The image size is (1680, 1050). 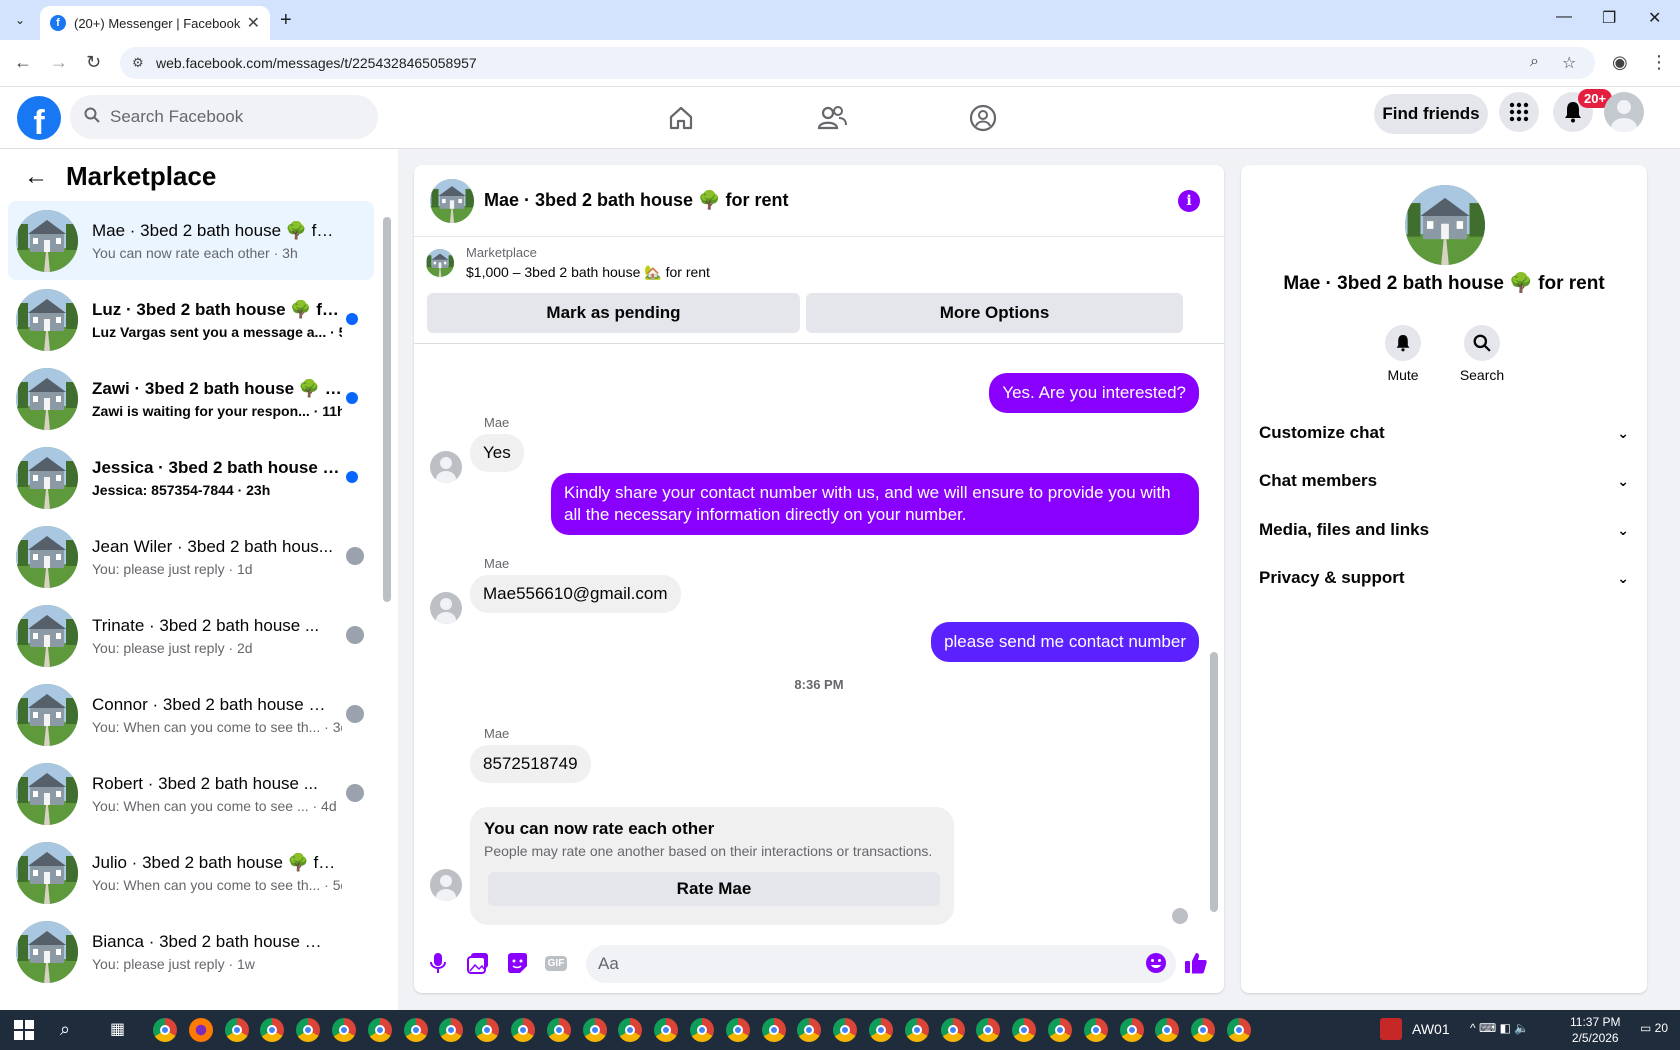 What do you see at coordinates (24, 1030) in the screenshot?
I see `windows-start-icon` at bounding box center [24, 1030].